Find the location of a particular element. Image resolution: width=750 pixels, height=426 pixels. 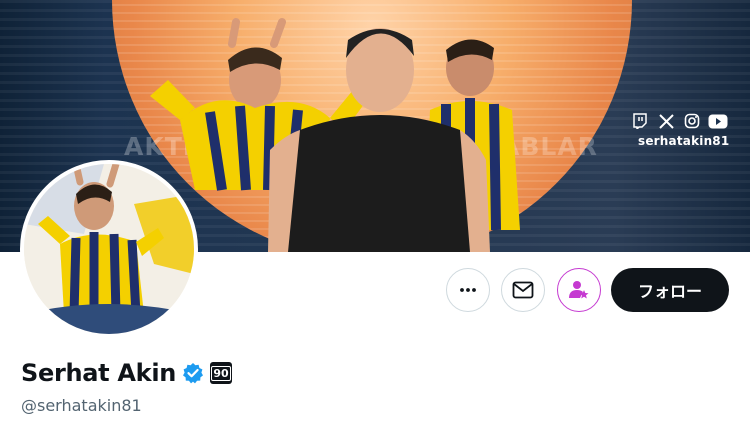

profile-name-row: Serhat Akin 90 is located at coordinates (127, 373).